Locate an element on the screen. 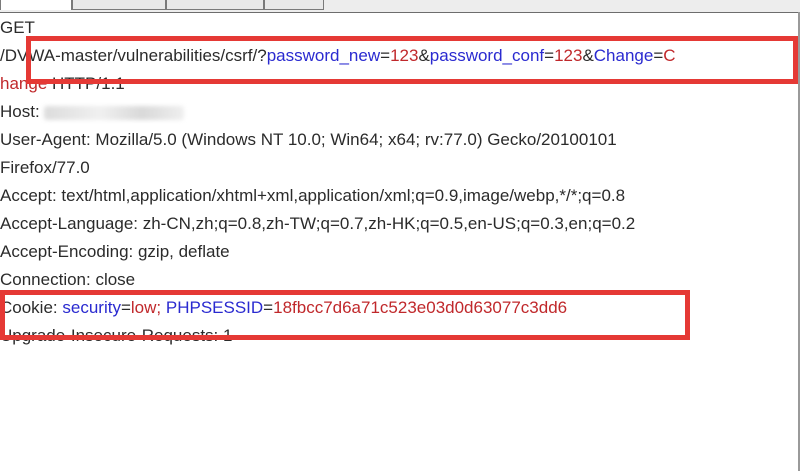 Image resolution: width=800 pixels, height=471 pixels. http-method: GET is located at coordinates (17, 27).